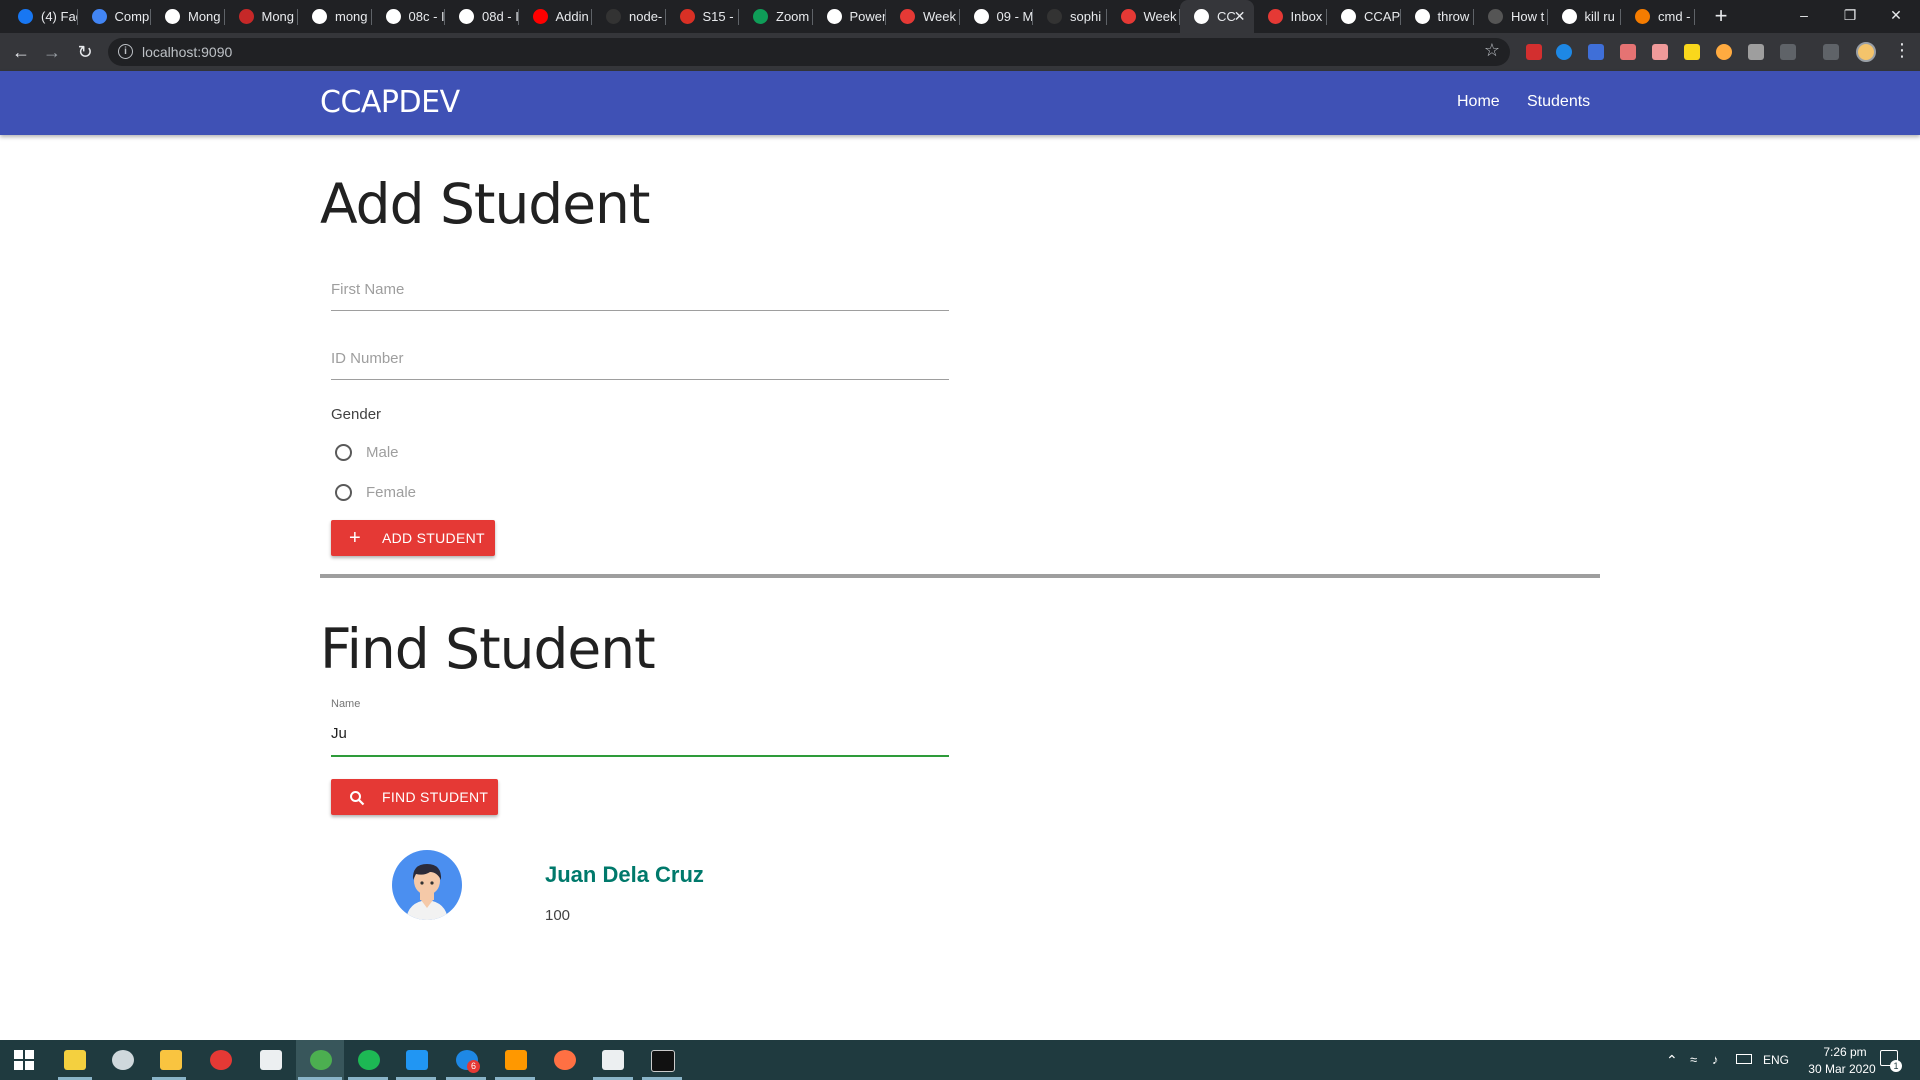  Describe the element at coordinates (367, 358) in the screenshot. I see `id-number-placeholder: ID Number` at that location.